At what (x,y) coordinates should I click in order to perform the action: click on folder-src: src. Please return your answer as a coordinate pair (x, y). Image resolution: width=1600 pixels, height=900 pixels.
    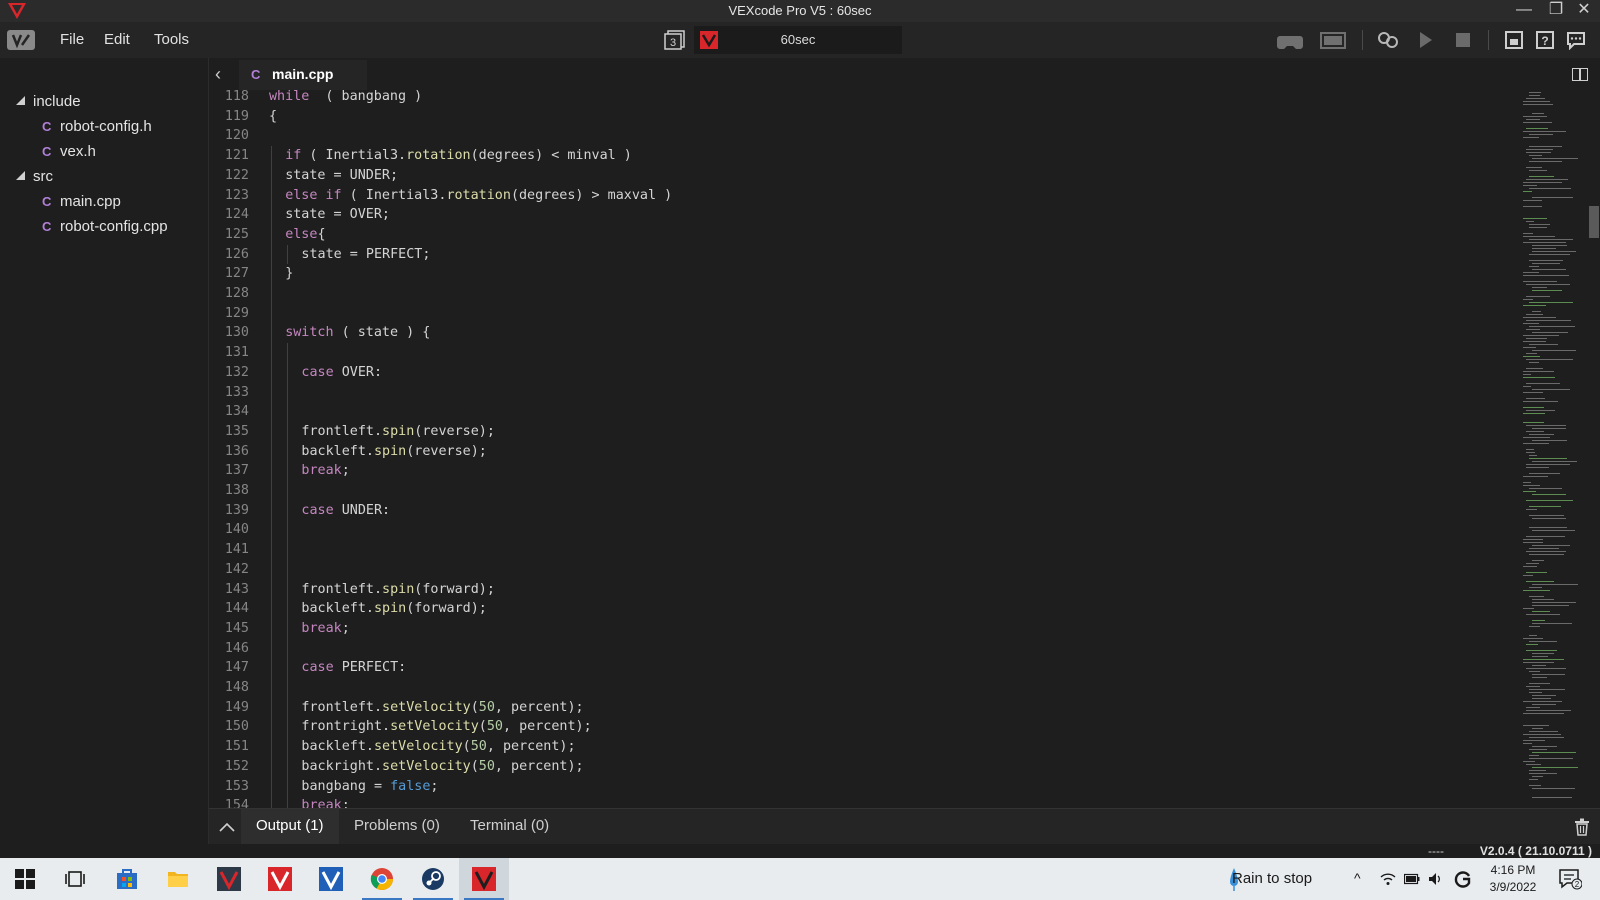
    Looking at the image, I should click on (34, 179).